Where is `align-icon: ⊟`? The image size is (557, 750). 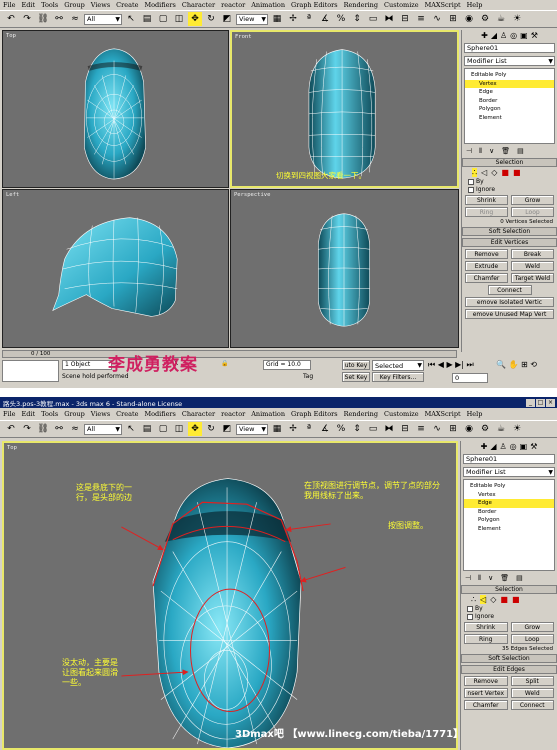
align-icon: ⊟ is located at coordinates (405, 19).